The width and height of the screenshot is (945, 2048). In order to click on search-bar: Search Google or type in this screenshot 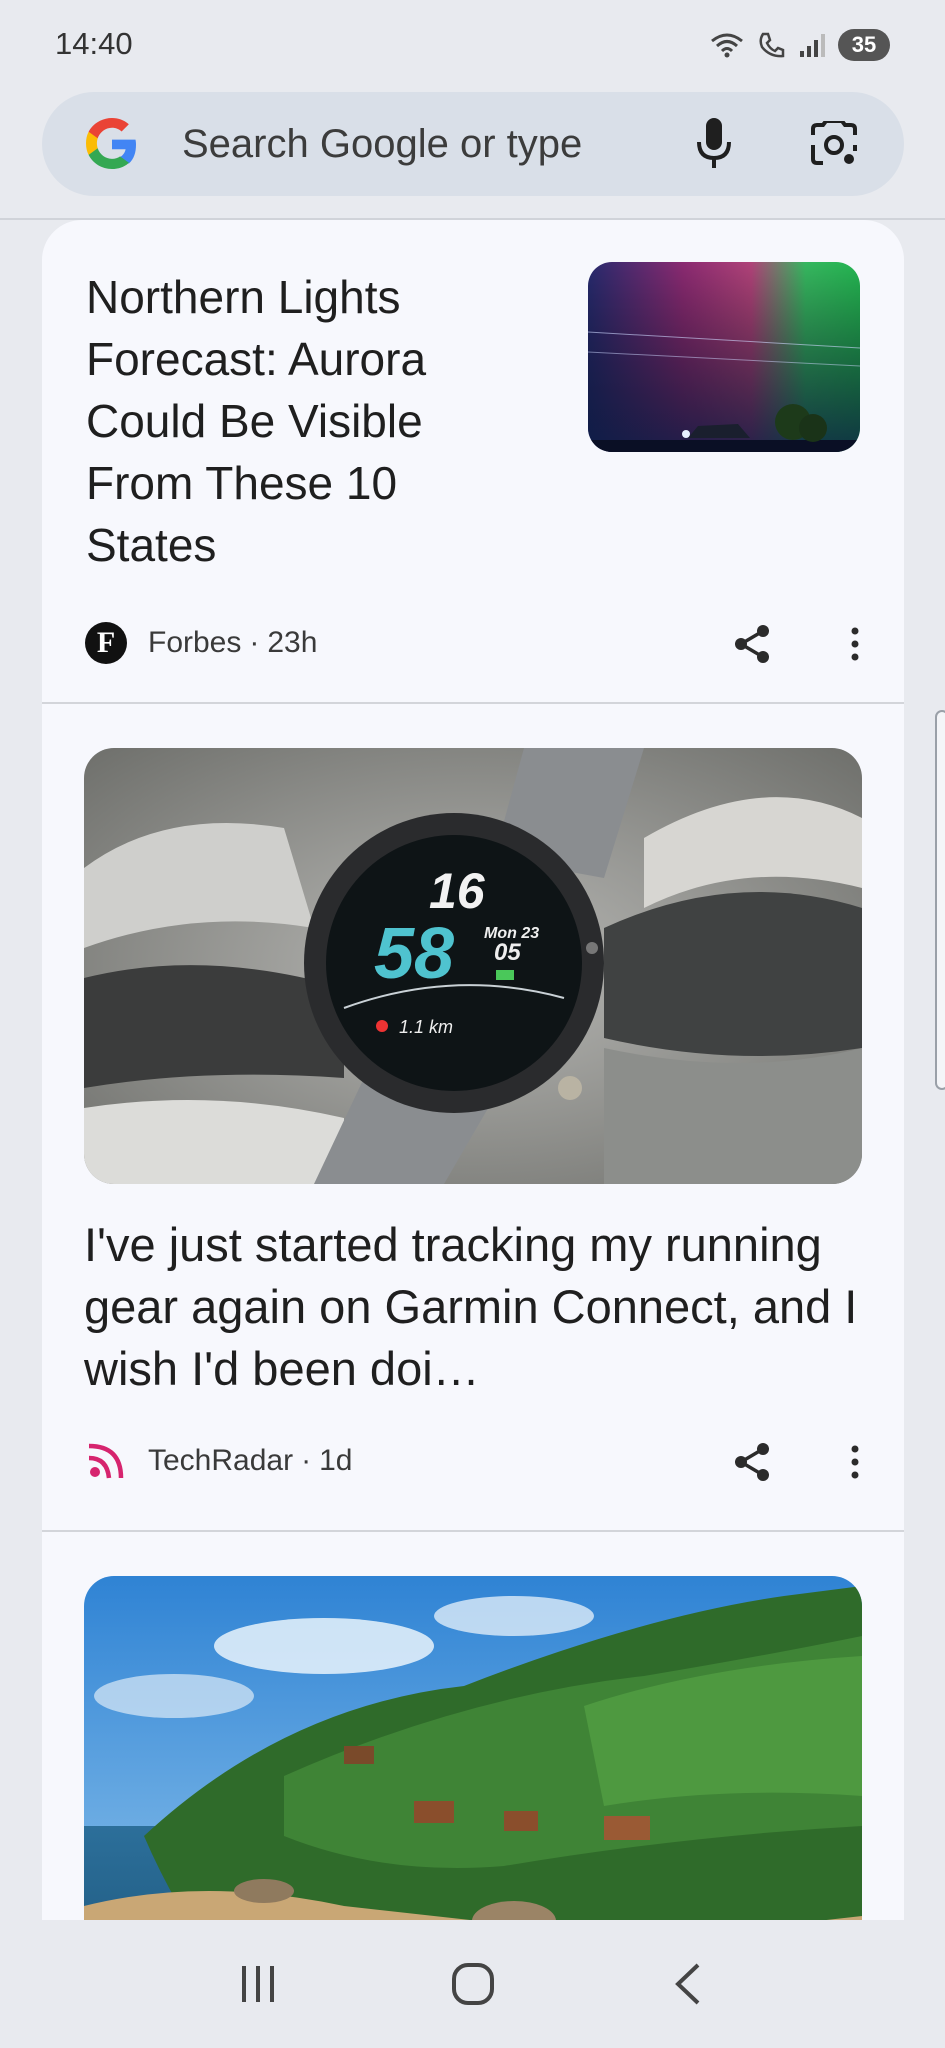, I will do `click(473, 144)`.